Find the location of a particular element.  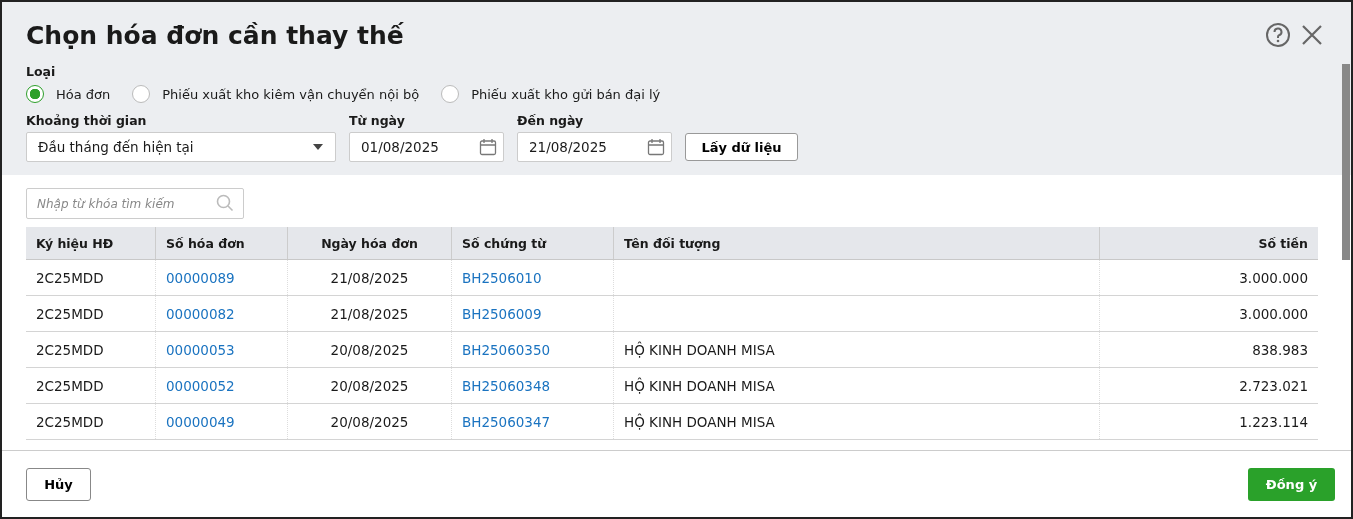

table-link: BH2506009 is located at coordinates (533, 313).